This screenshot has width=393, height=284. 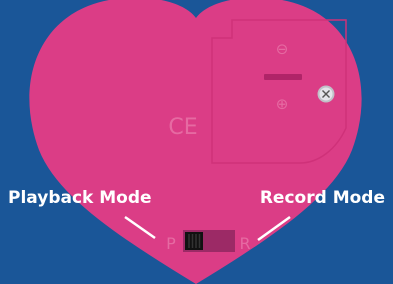 What do you see at coordinates (80, 198) in the screenshot?
I see `playback-mode-label: Playback Mode` at bounding box center [80, 198].